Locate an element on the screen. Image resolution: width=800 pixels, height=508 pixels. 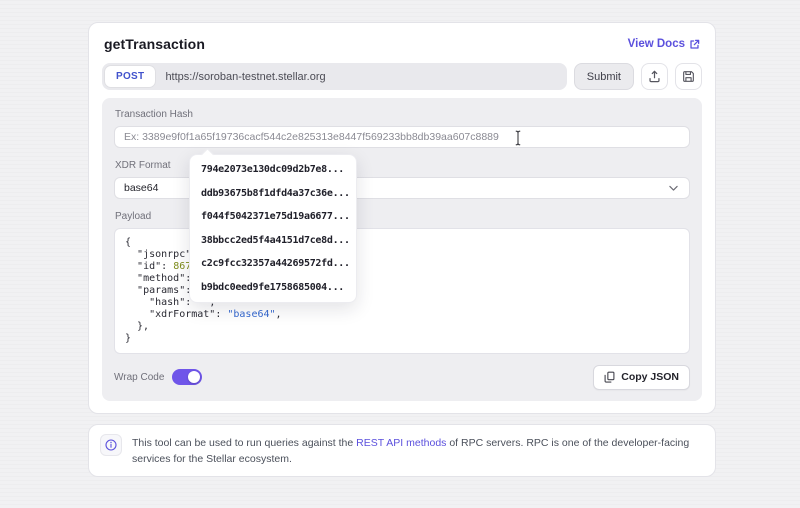
copy-json-button: Copy JSON is located at coordinates (641, 377).